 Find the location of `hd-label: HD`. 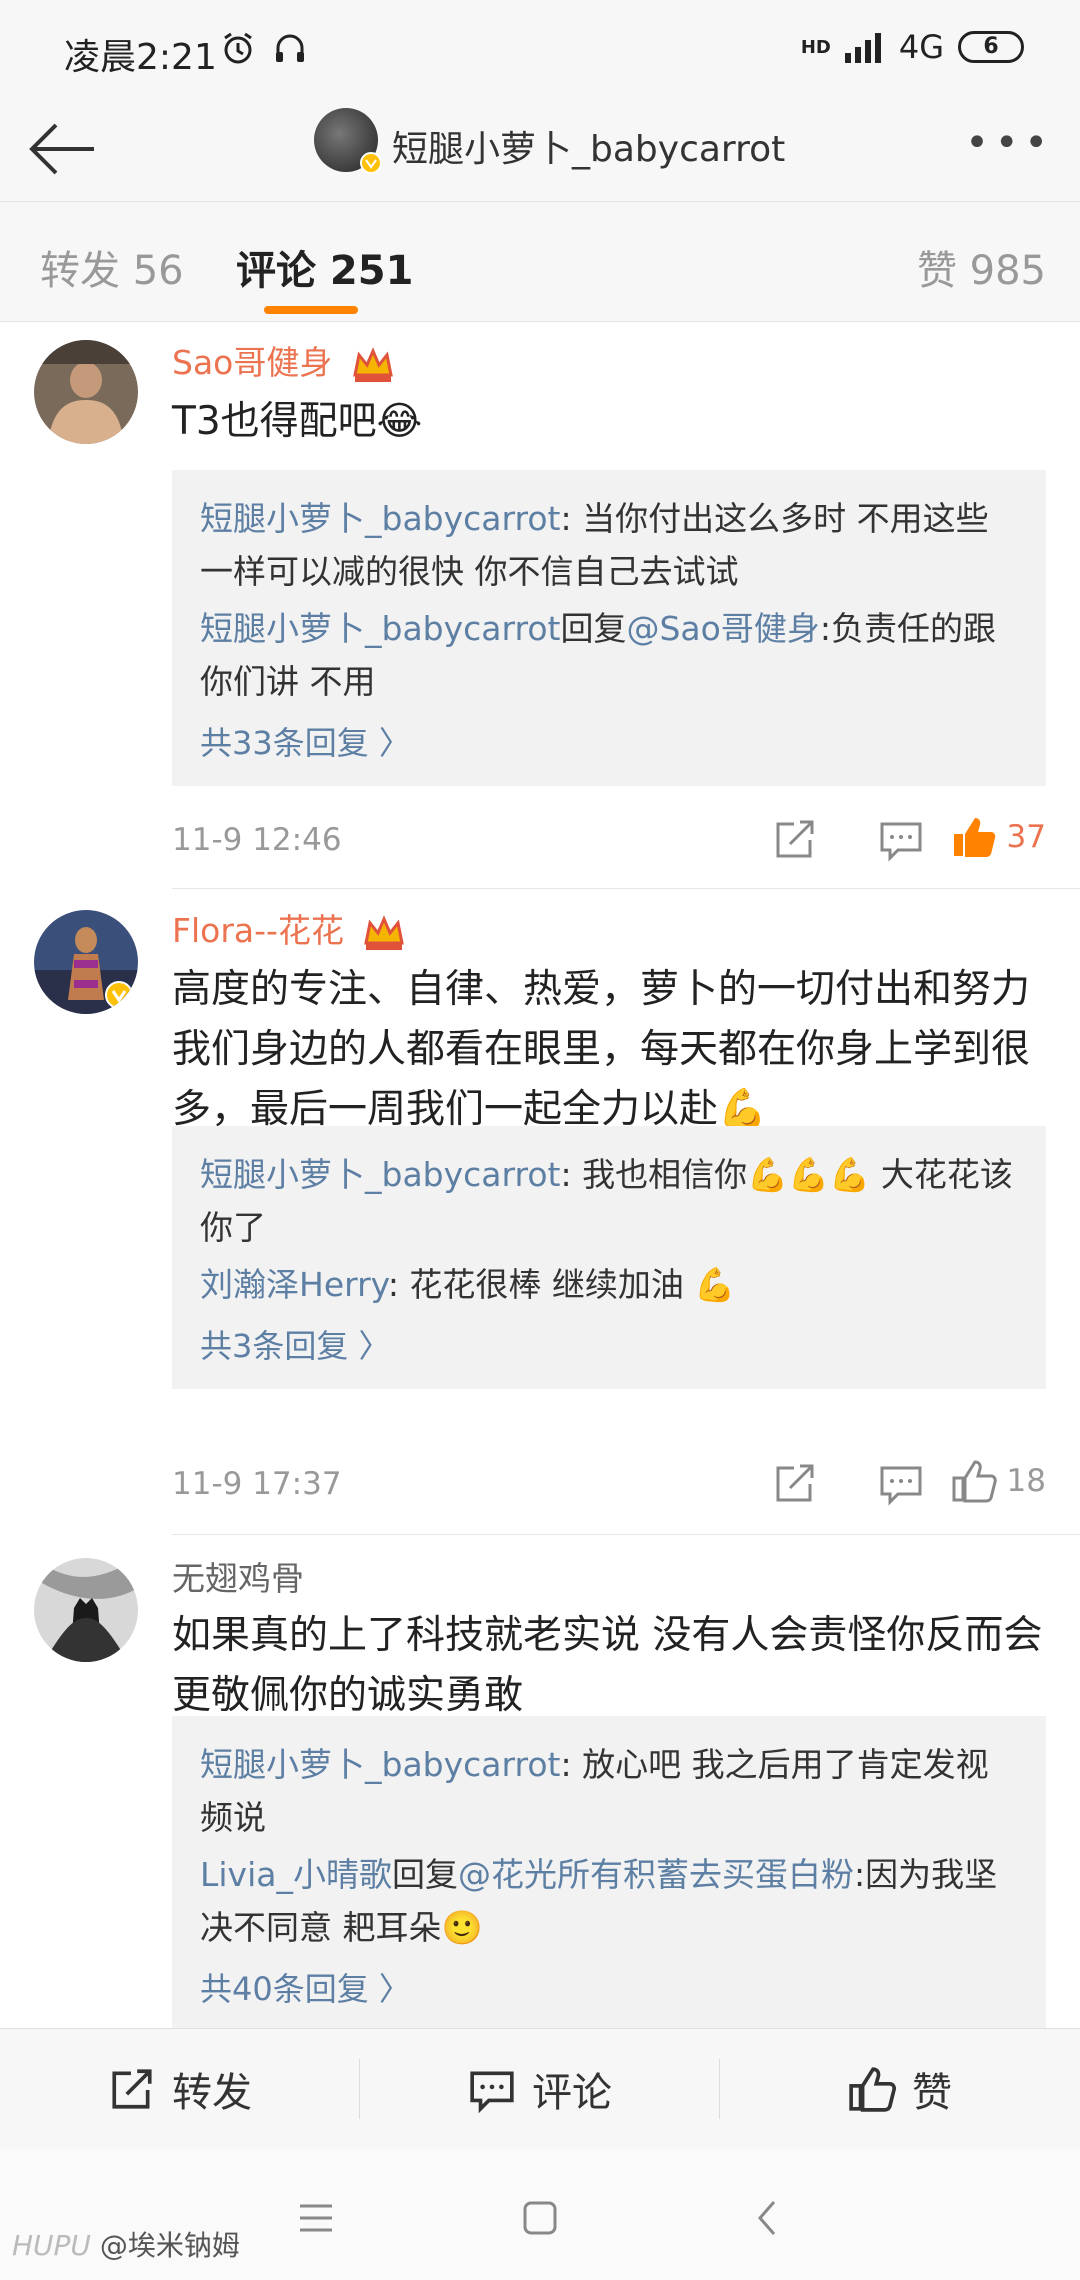

hd-label: HD is located at coordinates (815, 47).